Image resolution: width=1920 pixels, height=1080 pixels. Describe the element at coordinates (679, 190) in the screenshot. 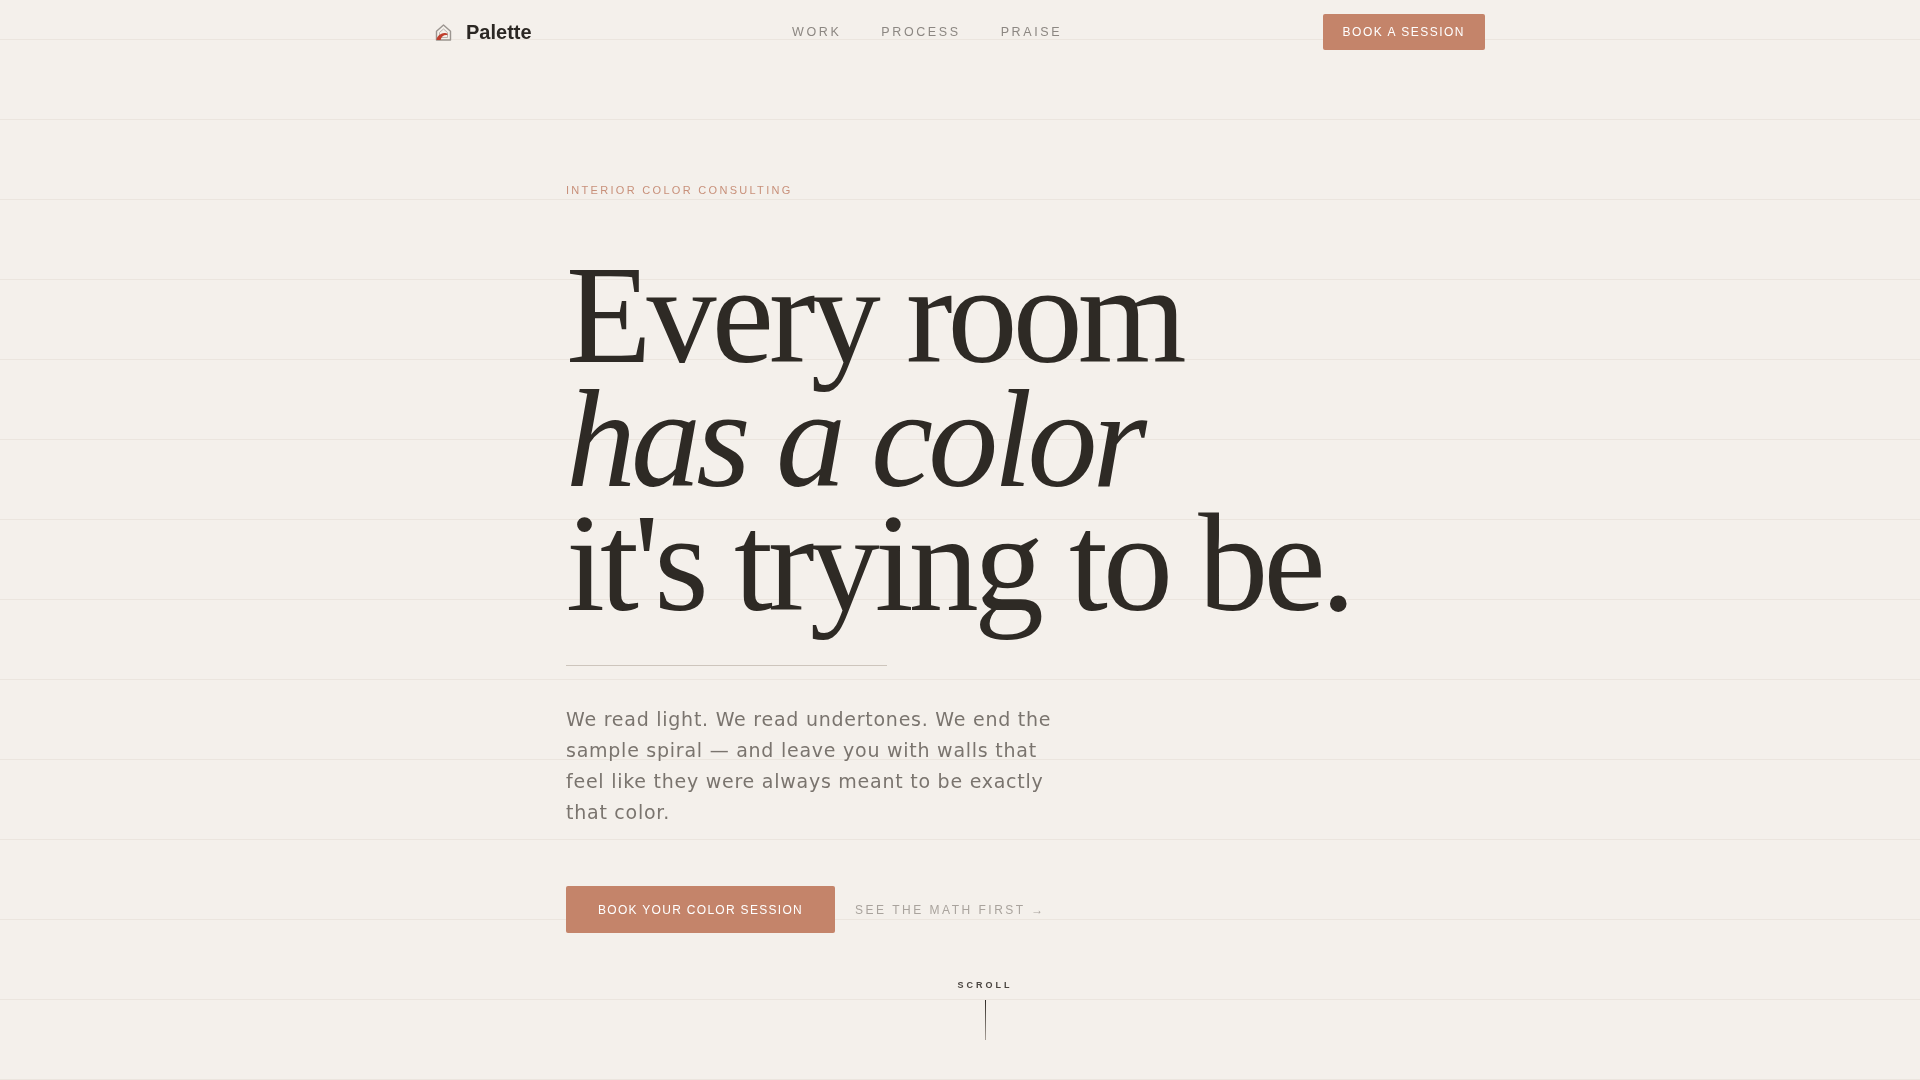

I see `eyebrow-label: INTERIOR COLOR CONSULTING` at that location.